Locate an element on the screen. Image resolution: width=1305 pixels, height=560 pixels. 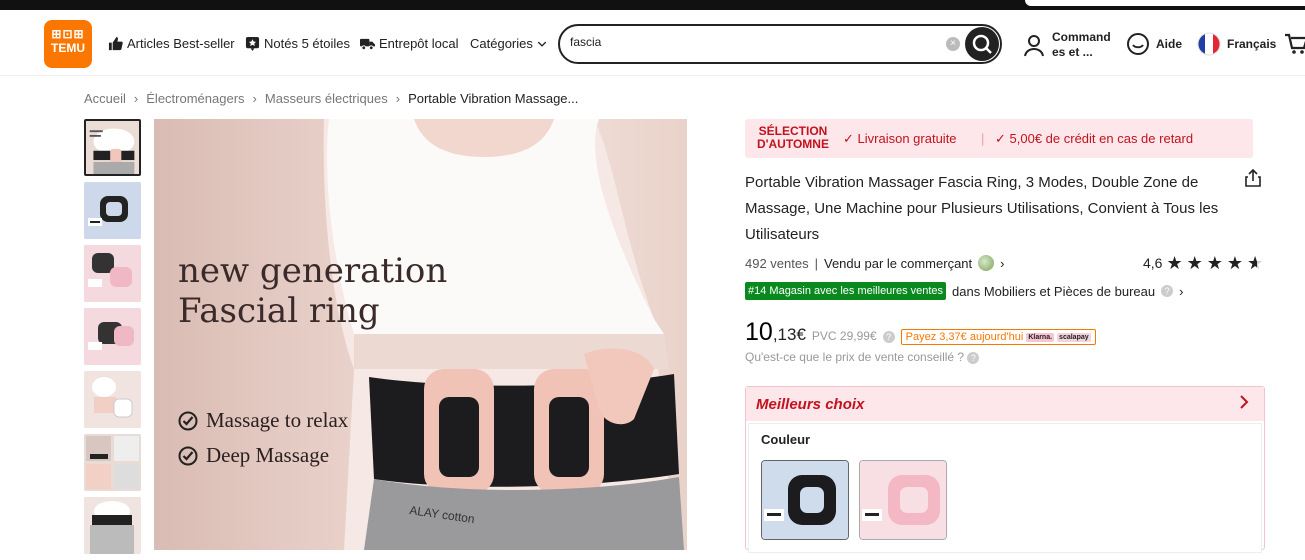
price: 10,13€ is located at coordinates (775, 332).